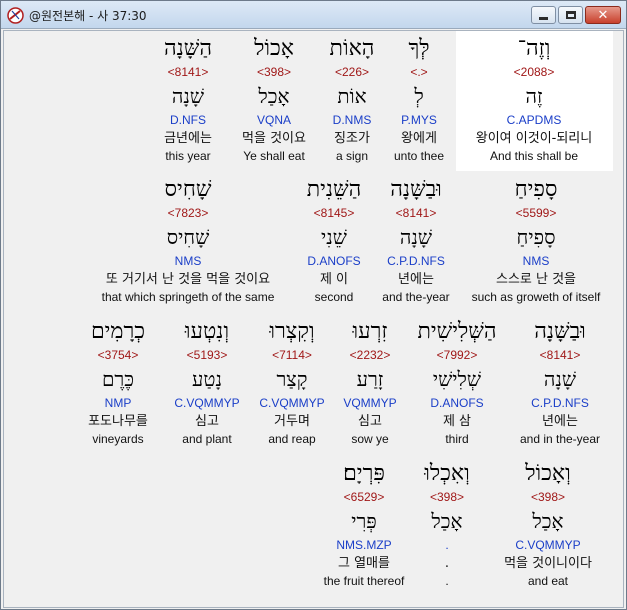 The width and height of the screenshot is (627, 610). Describe the element at coordinates (447, 524) in the screenshot. I see `word-cell: וְאִכְלוּ <398> אָכַל . . .` at that location.